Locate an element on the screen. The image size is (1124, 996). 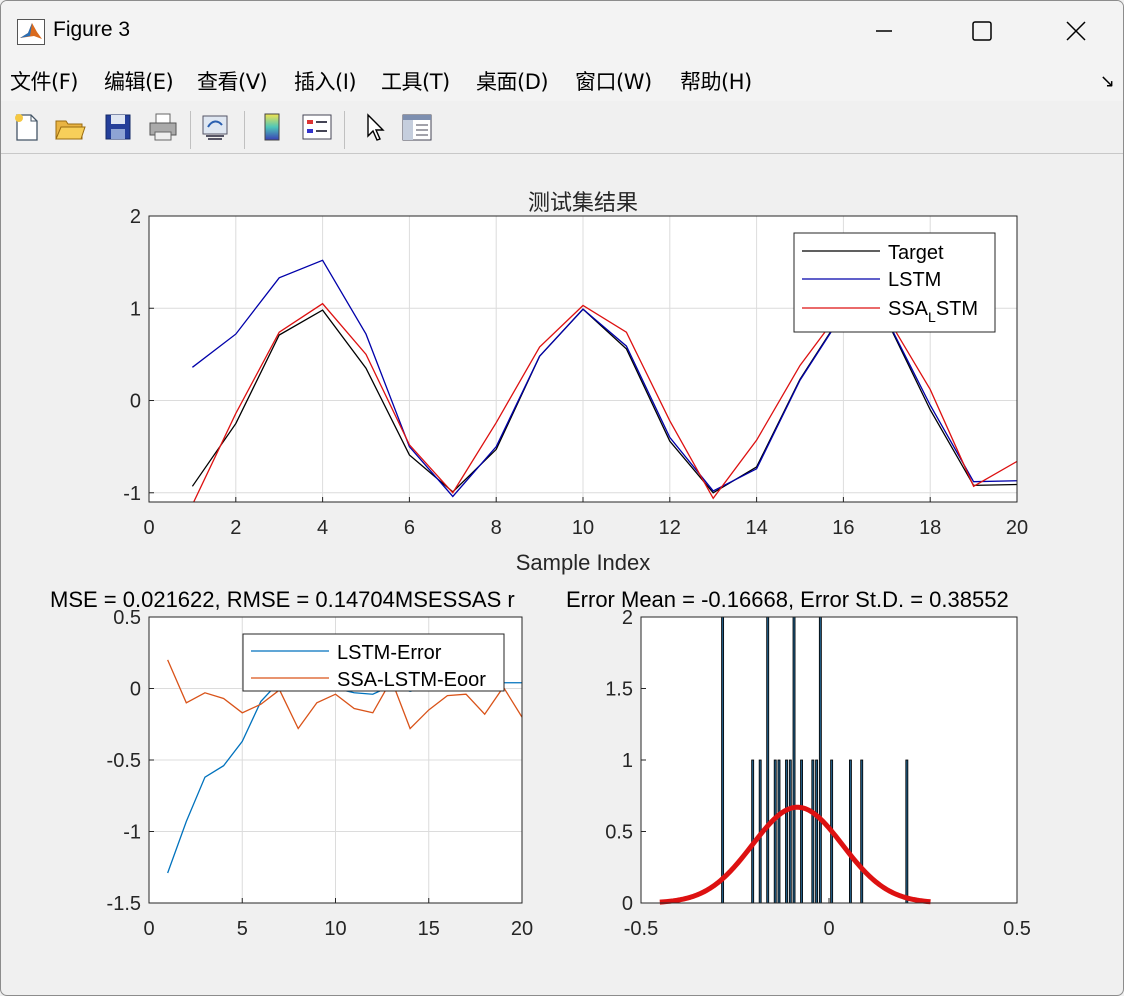
error-subplot-title: MSE = 0.021622, RMSE = 0.14704MSESSAS r is located at coordinates (282, 599).